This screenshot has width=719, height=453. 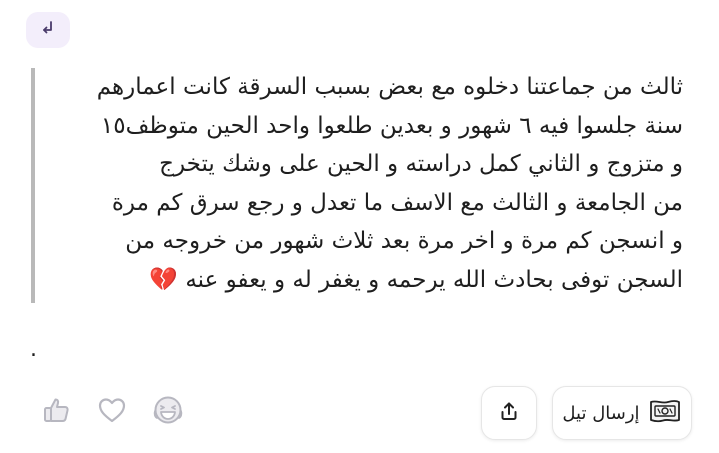 I want to click on laugh-button, so click(x=168, y=412).